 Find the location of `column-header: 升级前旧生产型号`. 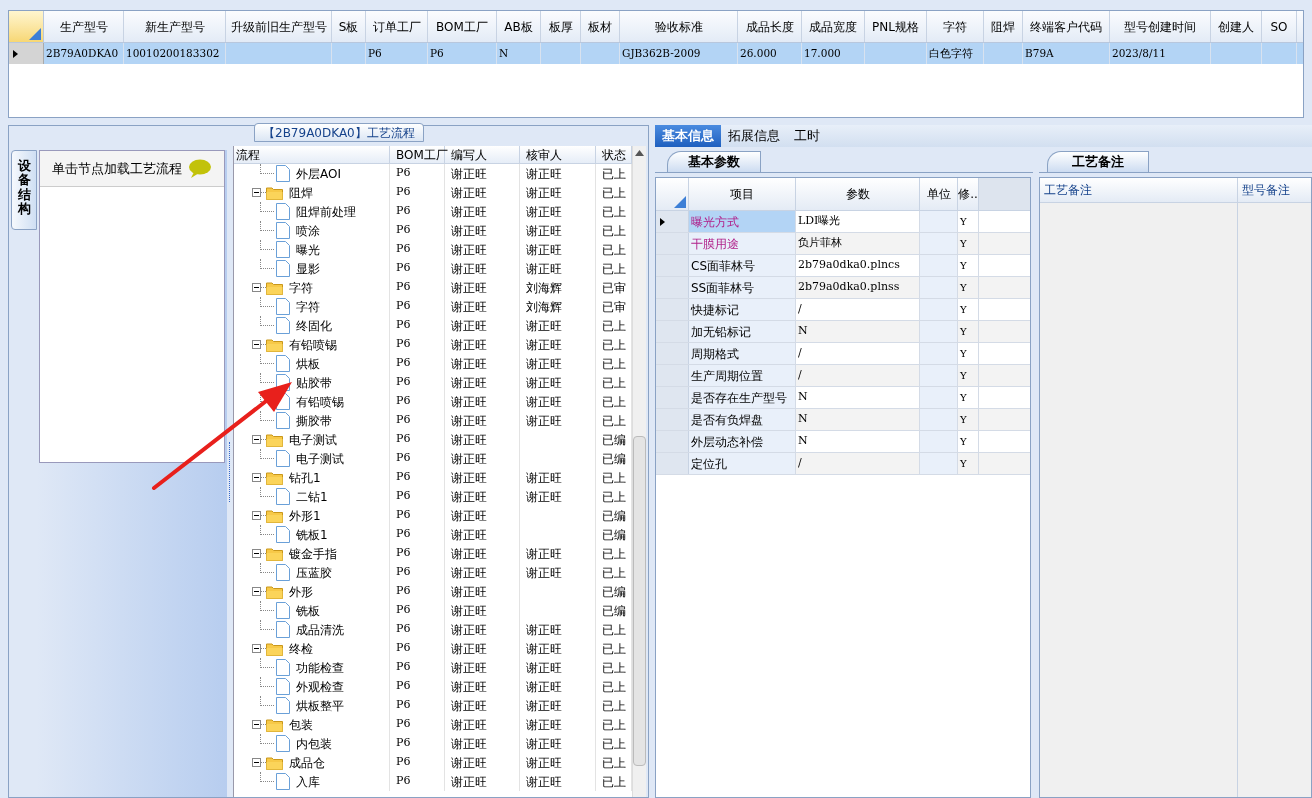

column-header: 升级前旧生产型号 is located at coordinates (279, 26).